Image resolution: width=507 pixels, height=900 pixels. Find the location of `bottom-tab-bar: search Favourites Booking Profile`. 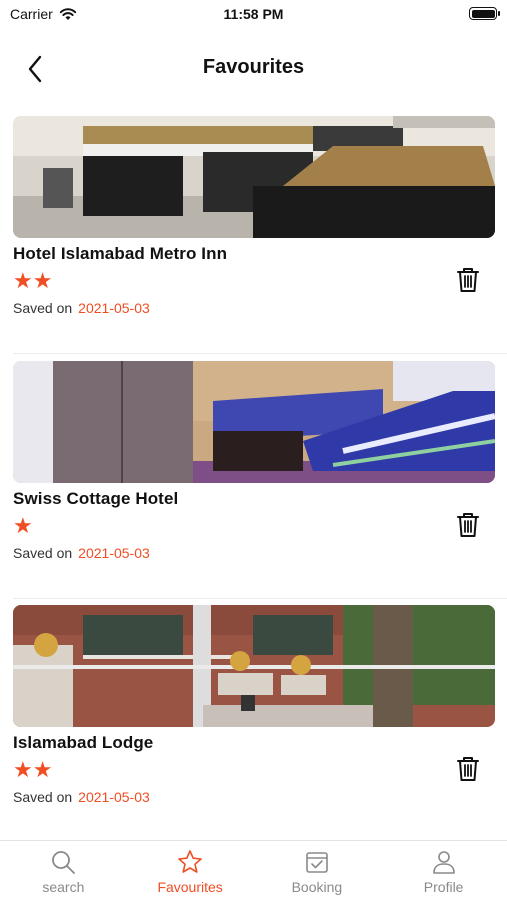

bottom-tab-bar: search Favourites Booking Profile is located at coordinates (253, 870).